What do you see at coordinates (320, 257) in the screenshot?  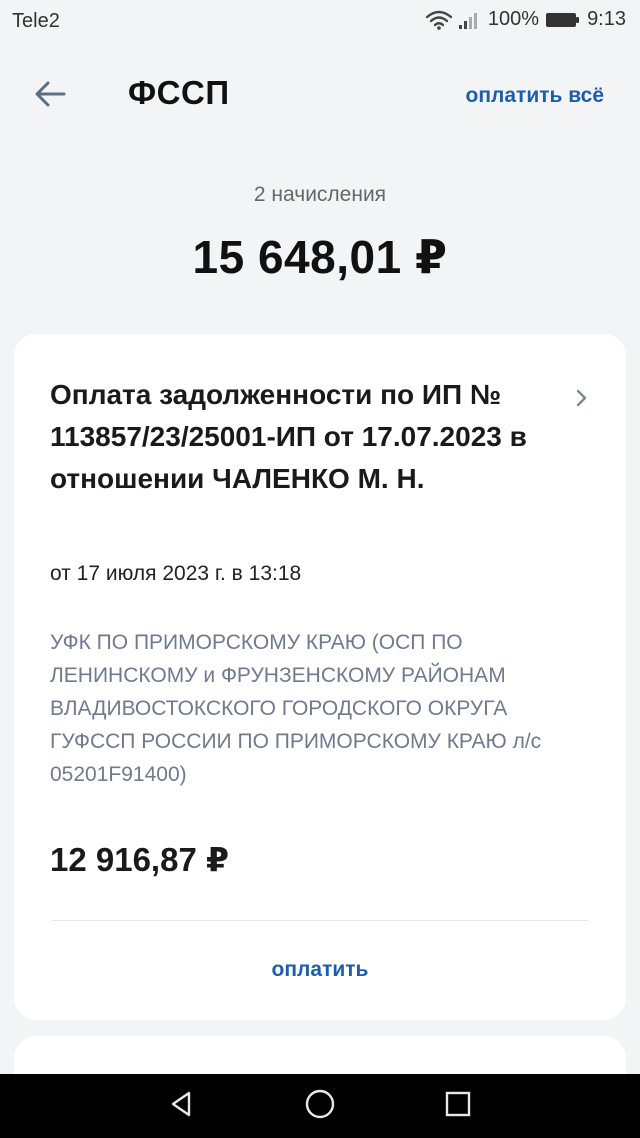 I see `total-amount: 15 648,01 ₽` at bounding box center [320, 257].